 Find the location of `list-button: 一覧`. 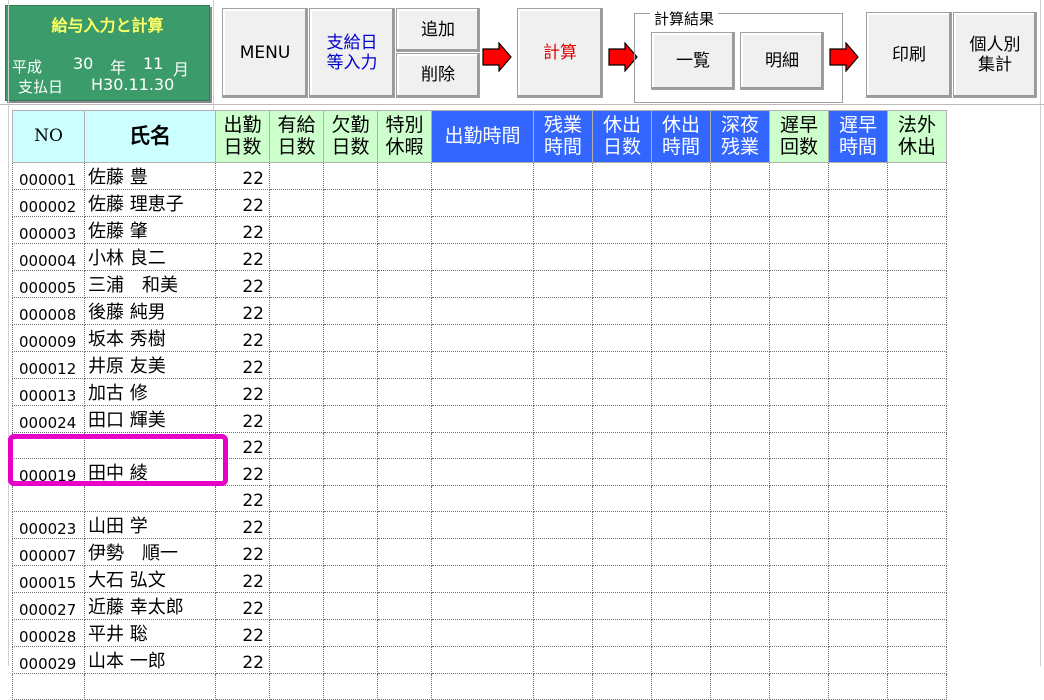

list-button: 一覧 is located at coordinates (693, 61).